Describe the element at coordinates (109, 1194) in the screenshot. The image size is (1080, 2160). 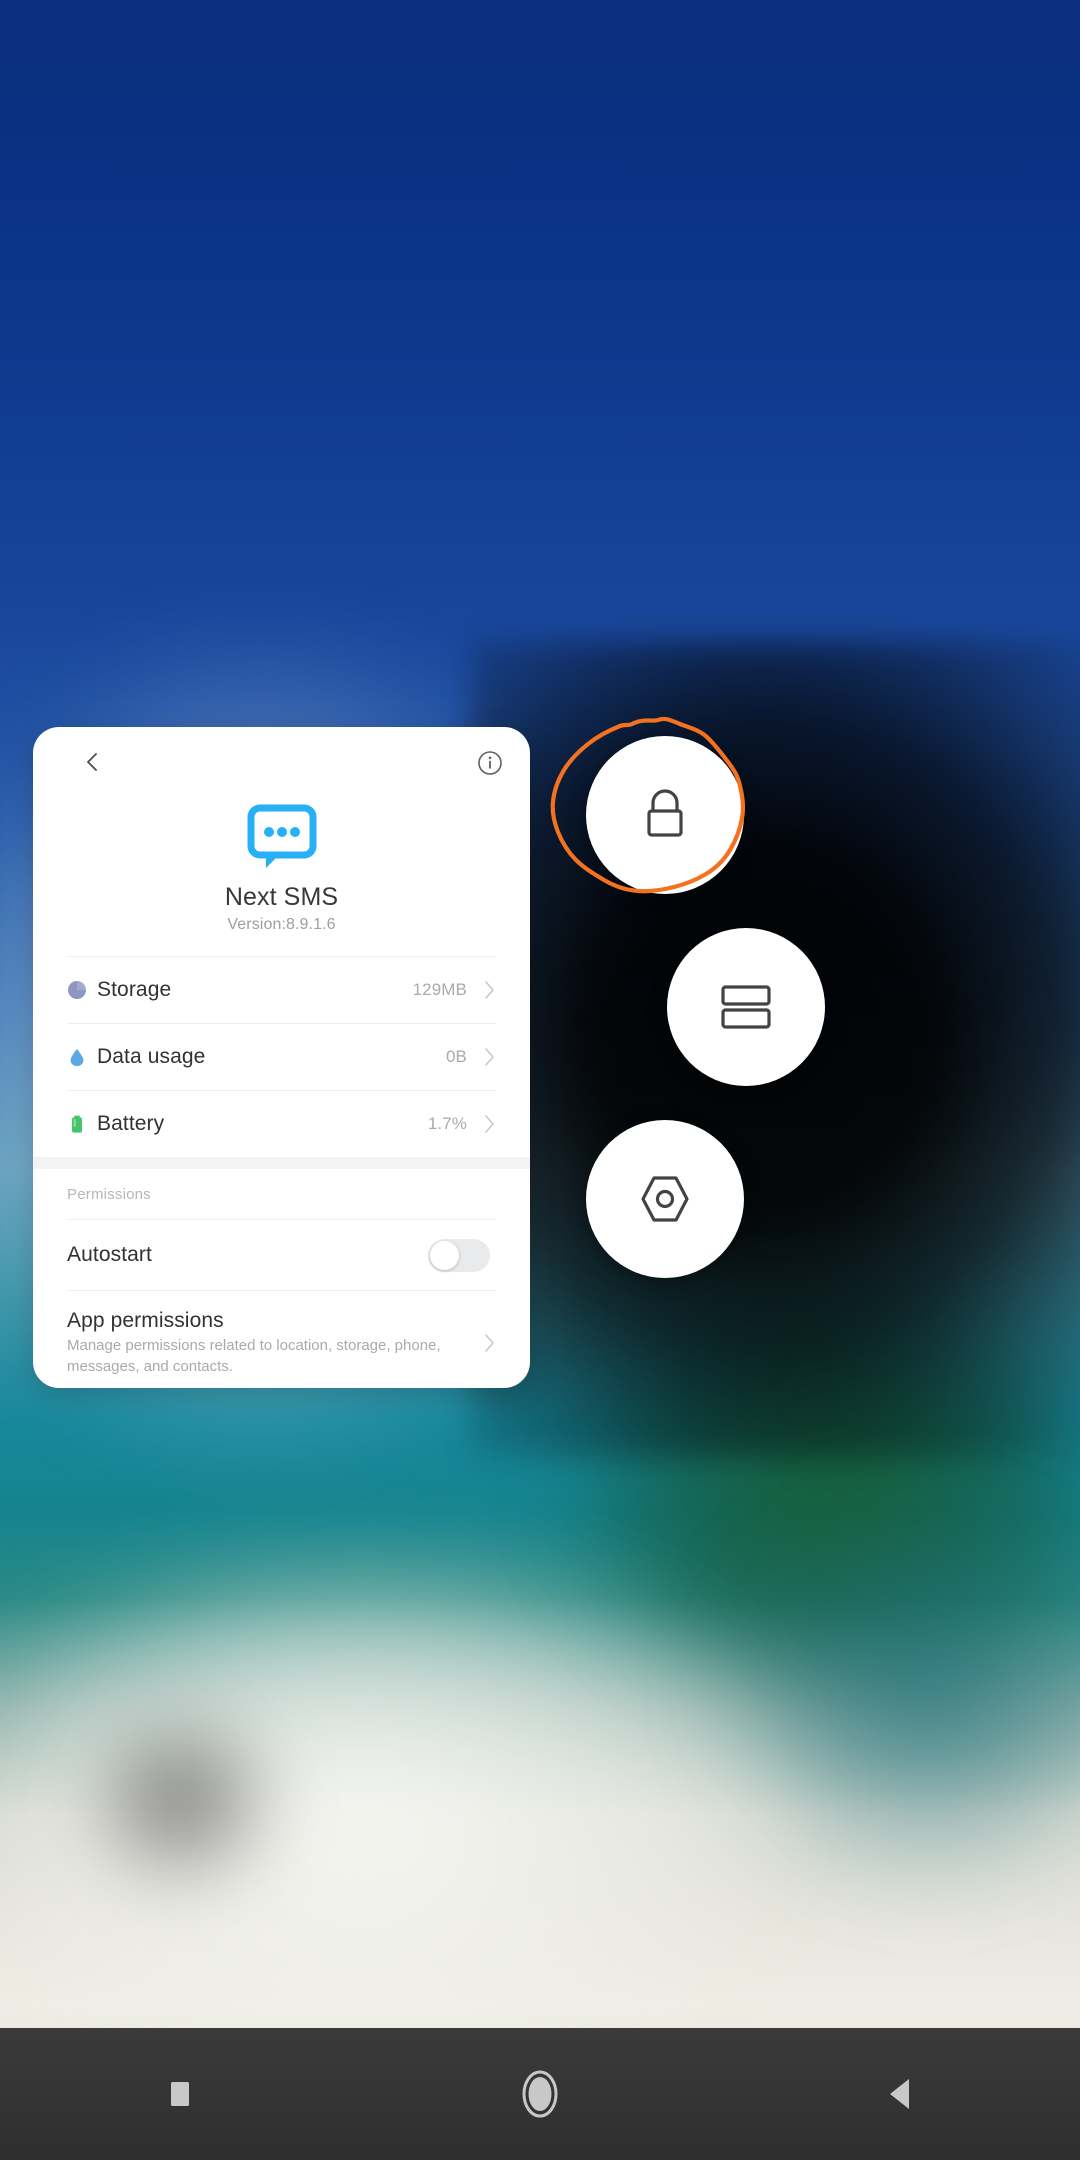
I see `section-title-permissions: Permissions` at that location.